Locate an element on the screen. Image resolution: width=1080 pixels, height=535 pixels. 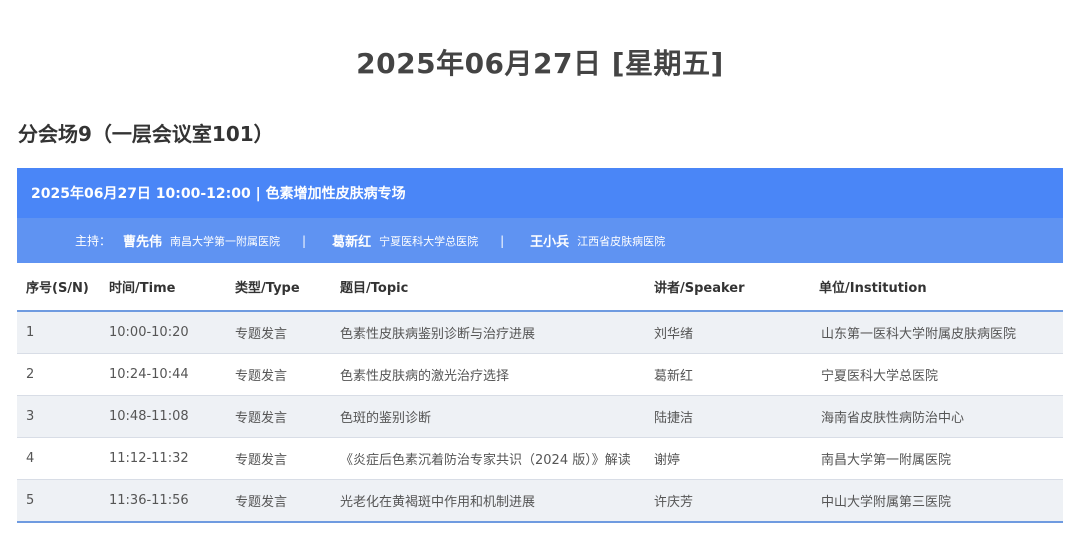
header-speaker: 讲者/Speaker is located at coordinates (736, 287).